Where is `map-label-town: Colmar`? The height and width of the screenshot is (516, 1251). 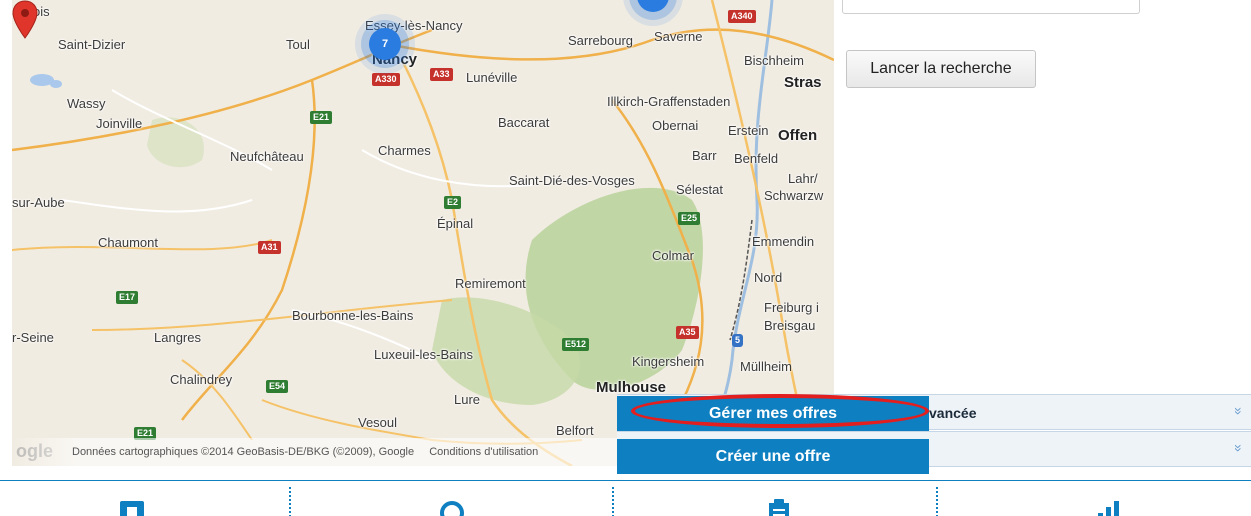 map-label-town: Colmar is located at coordinates (673, 255).